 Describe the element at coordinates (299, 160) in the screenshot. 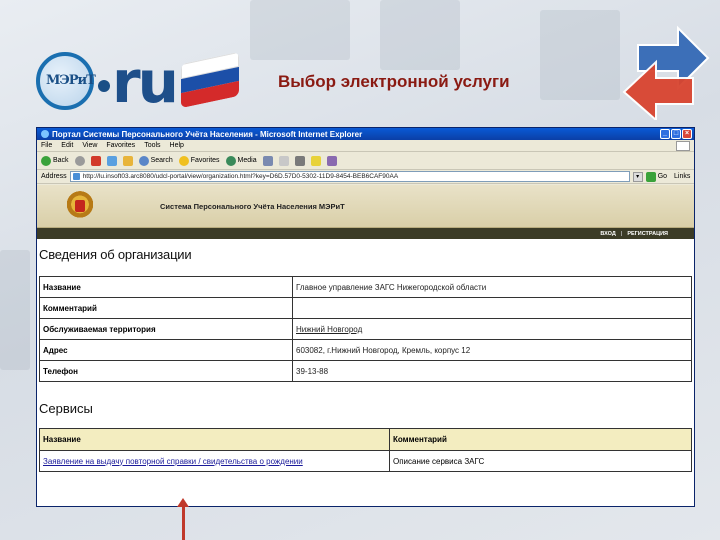

I see `print-icon` at that location.